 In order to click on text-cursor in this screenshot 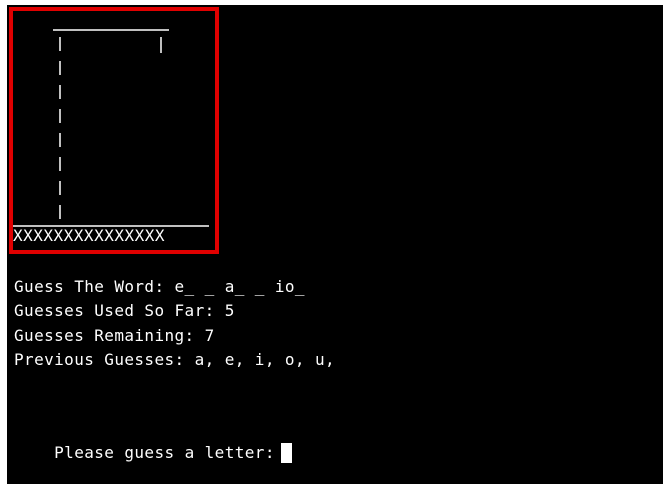, I will do `click(286, 453)`.